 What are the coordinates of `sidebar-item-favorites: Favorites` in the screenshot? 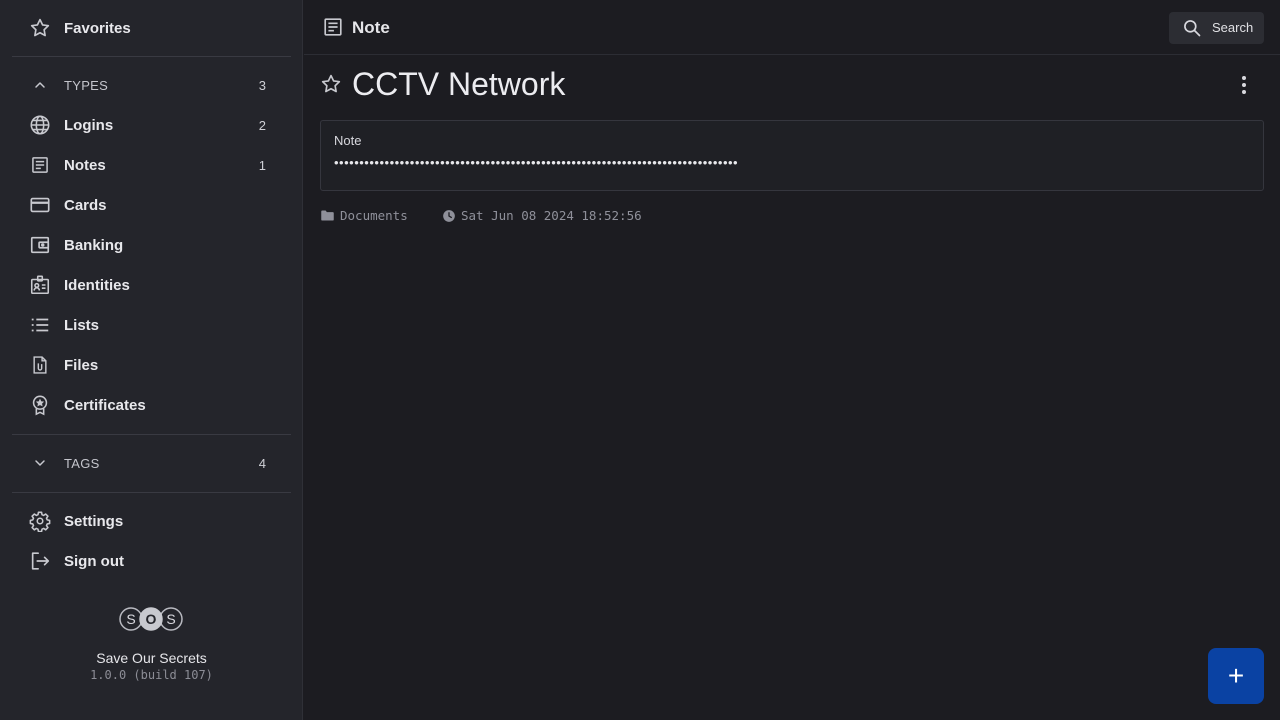 It's located at (151, 28).